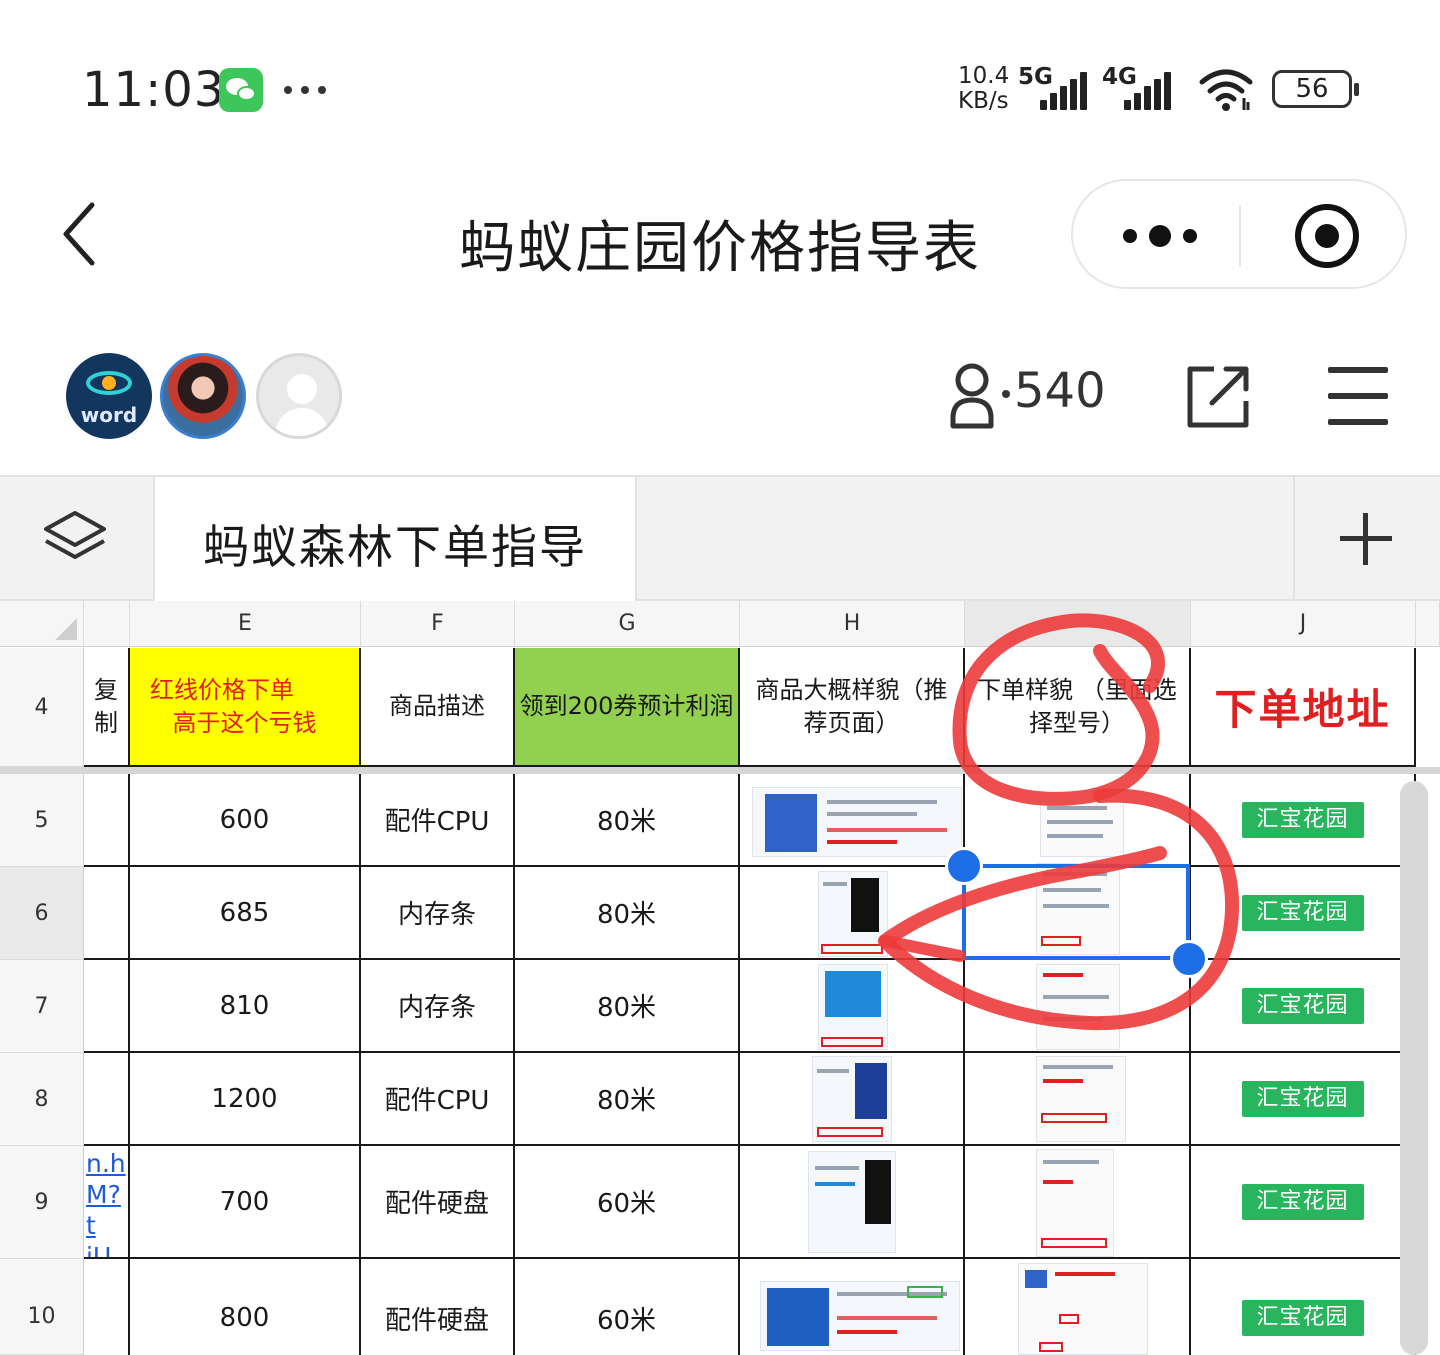 The width and height of the screenshot is (1440, 1355). I want to click on row-header: 10, so click(42, 1307).